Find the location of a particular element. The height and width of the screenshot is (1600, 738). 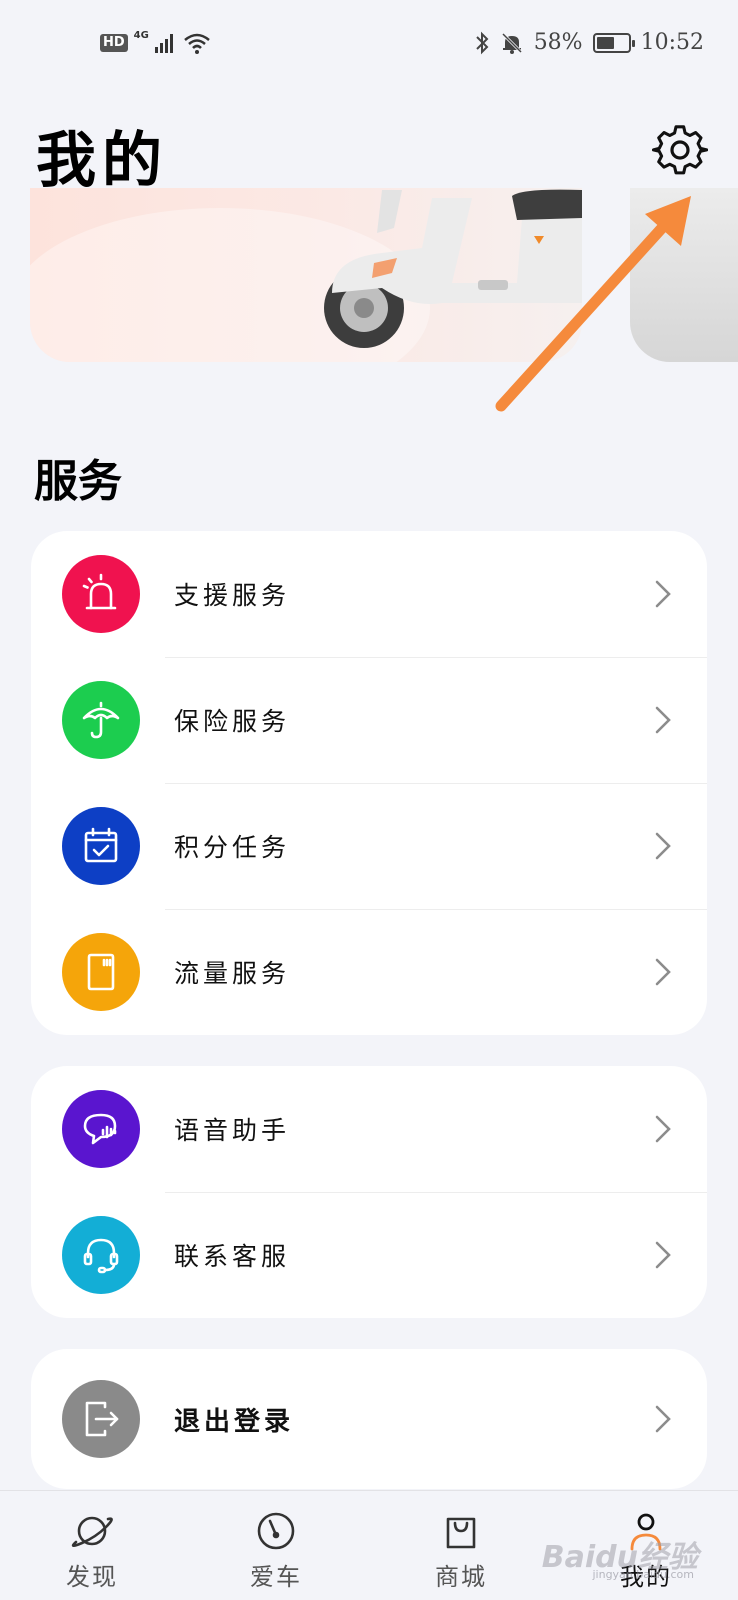

baidu-watermark-url: jingyan.baidu.com is located at coordinates (643, 1574).